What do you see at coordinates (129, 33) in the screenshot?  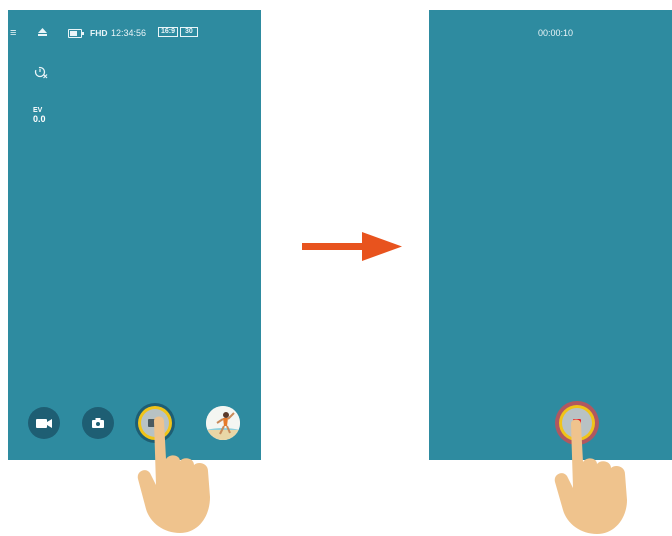 I see `clock-label: 12:34:56` at bounding box center [129, 33].